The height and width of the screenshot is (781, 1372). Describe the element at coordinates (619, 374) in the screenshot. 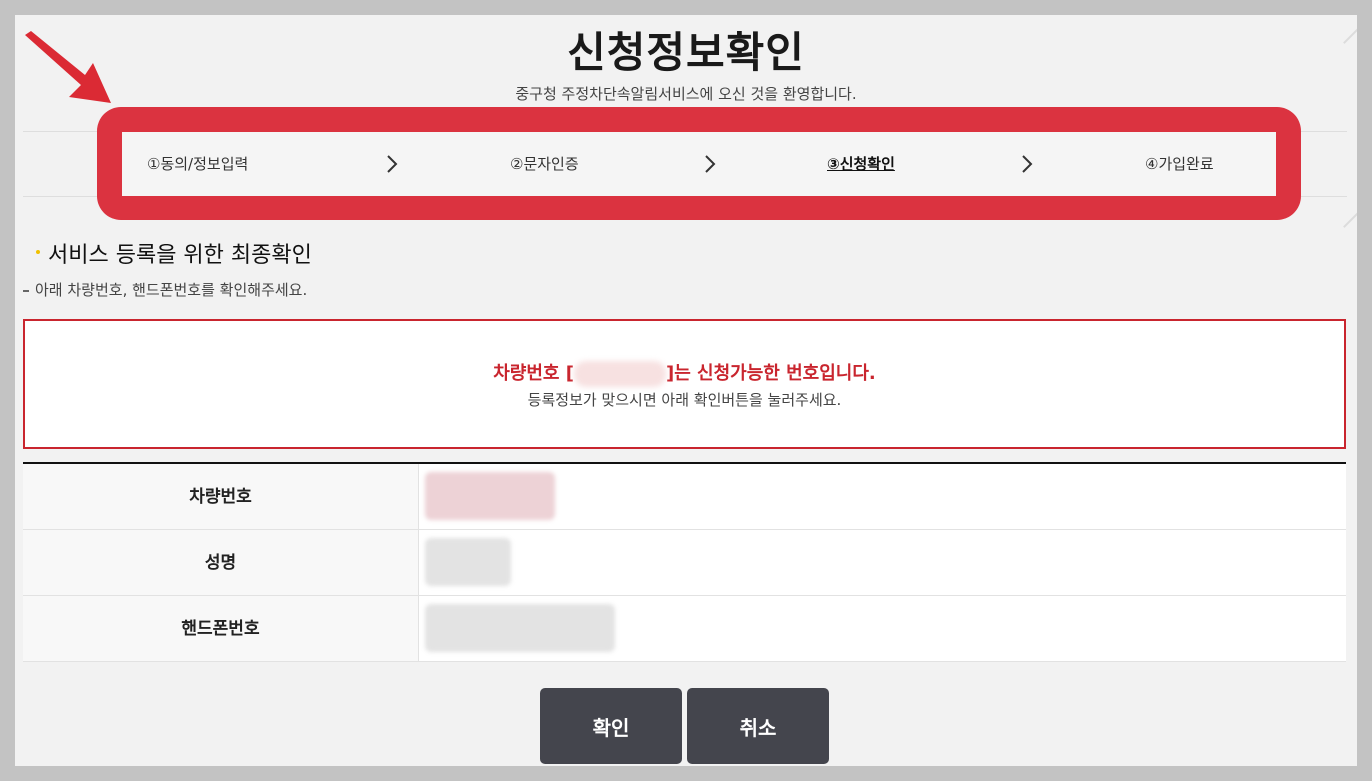

I see `redacted-plate-number` at that location.